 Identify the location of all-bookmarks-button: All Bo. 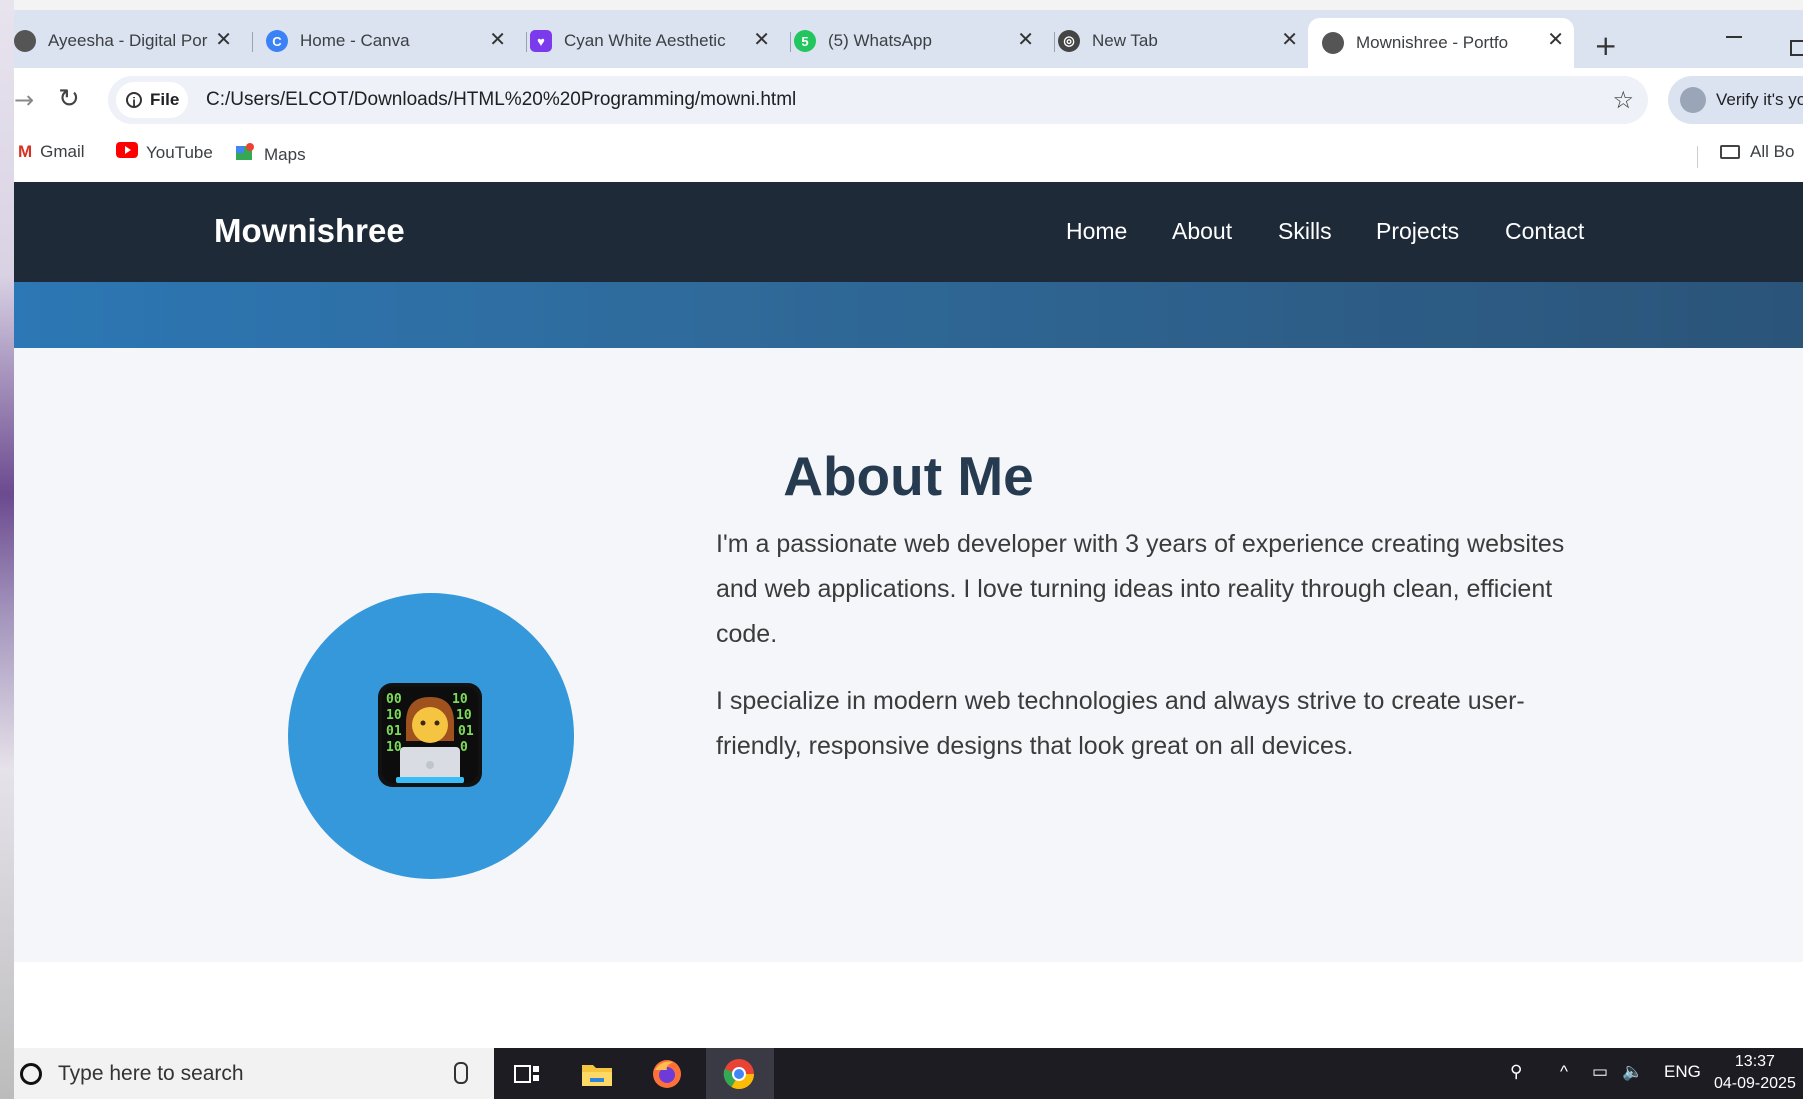
(1757, 152).